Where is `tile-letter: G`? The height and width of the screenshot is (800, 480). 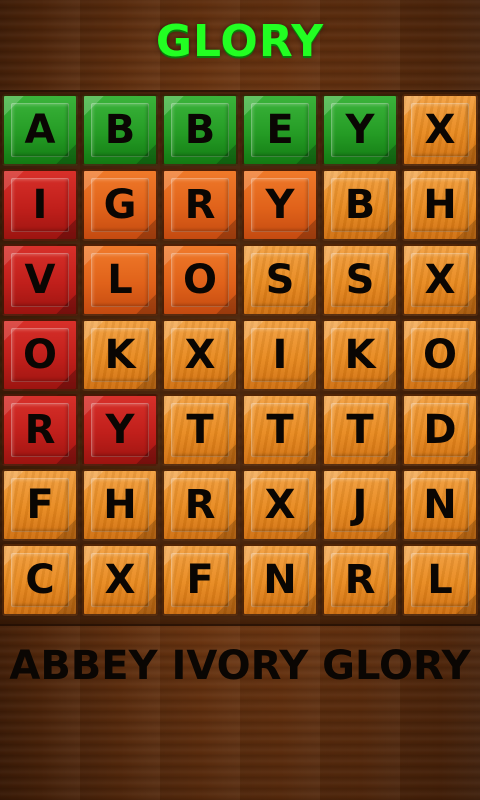
tile-letter: G is located at coordinates (120, 205).